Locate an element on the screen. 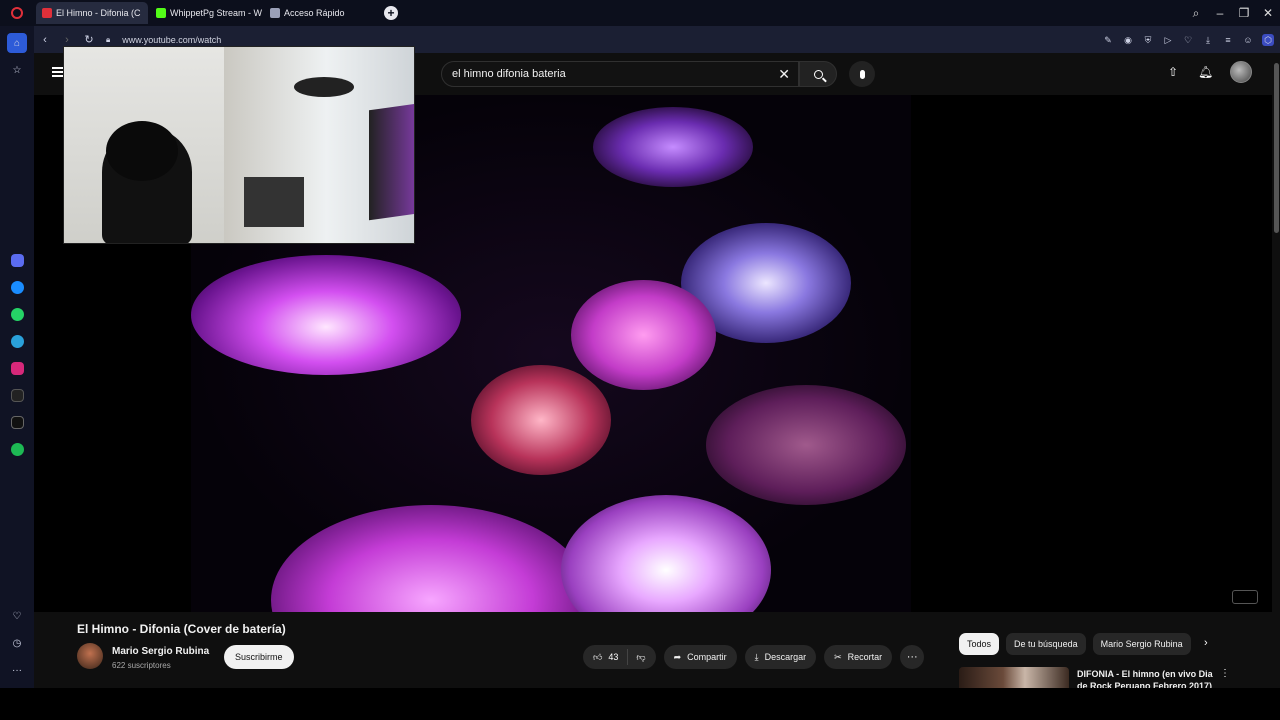 Image resolution: width=1280 pixels, height=720 pixels. scroll-thumb is located at coordinates (1276, 148).